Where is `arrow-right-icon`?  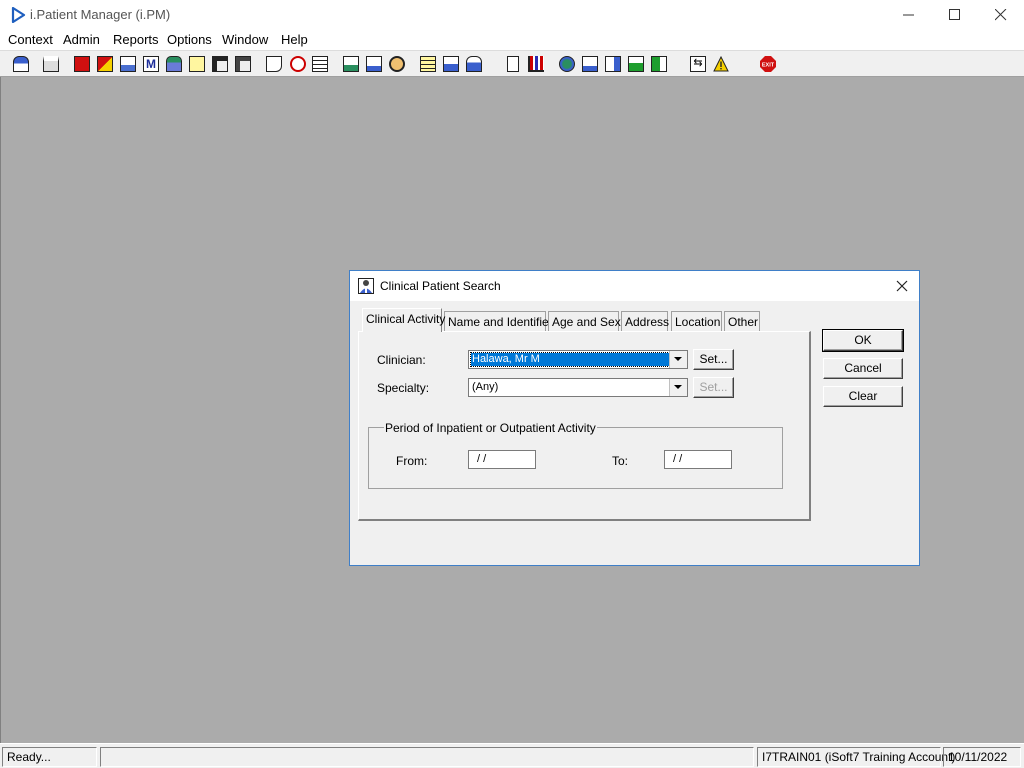
arrow-right-icon is located at coordinates (659, 64).